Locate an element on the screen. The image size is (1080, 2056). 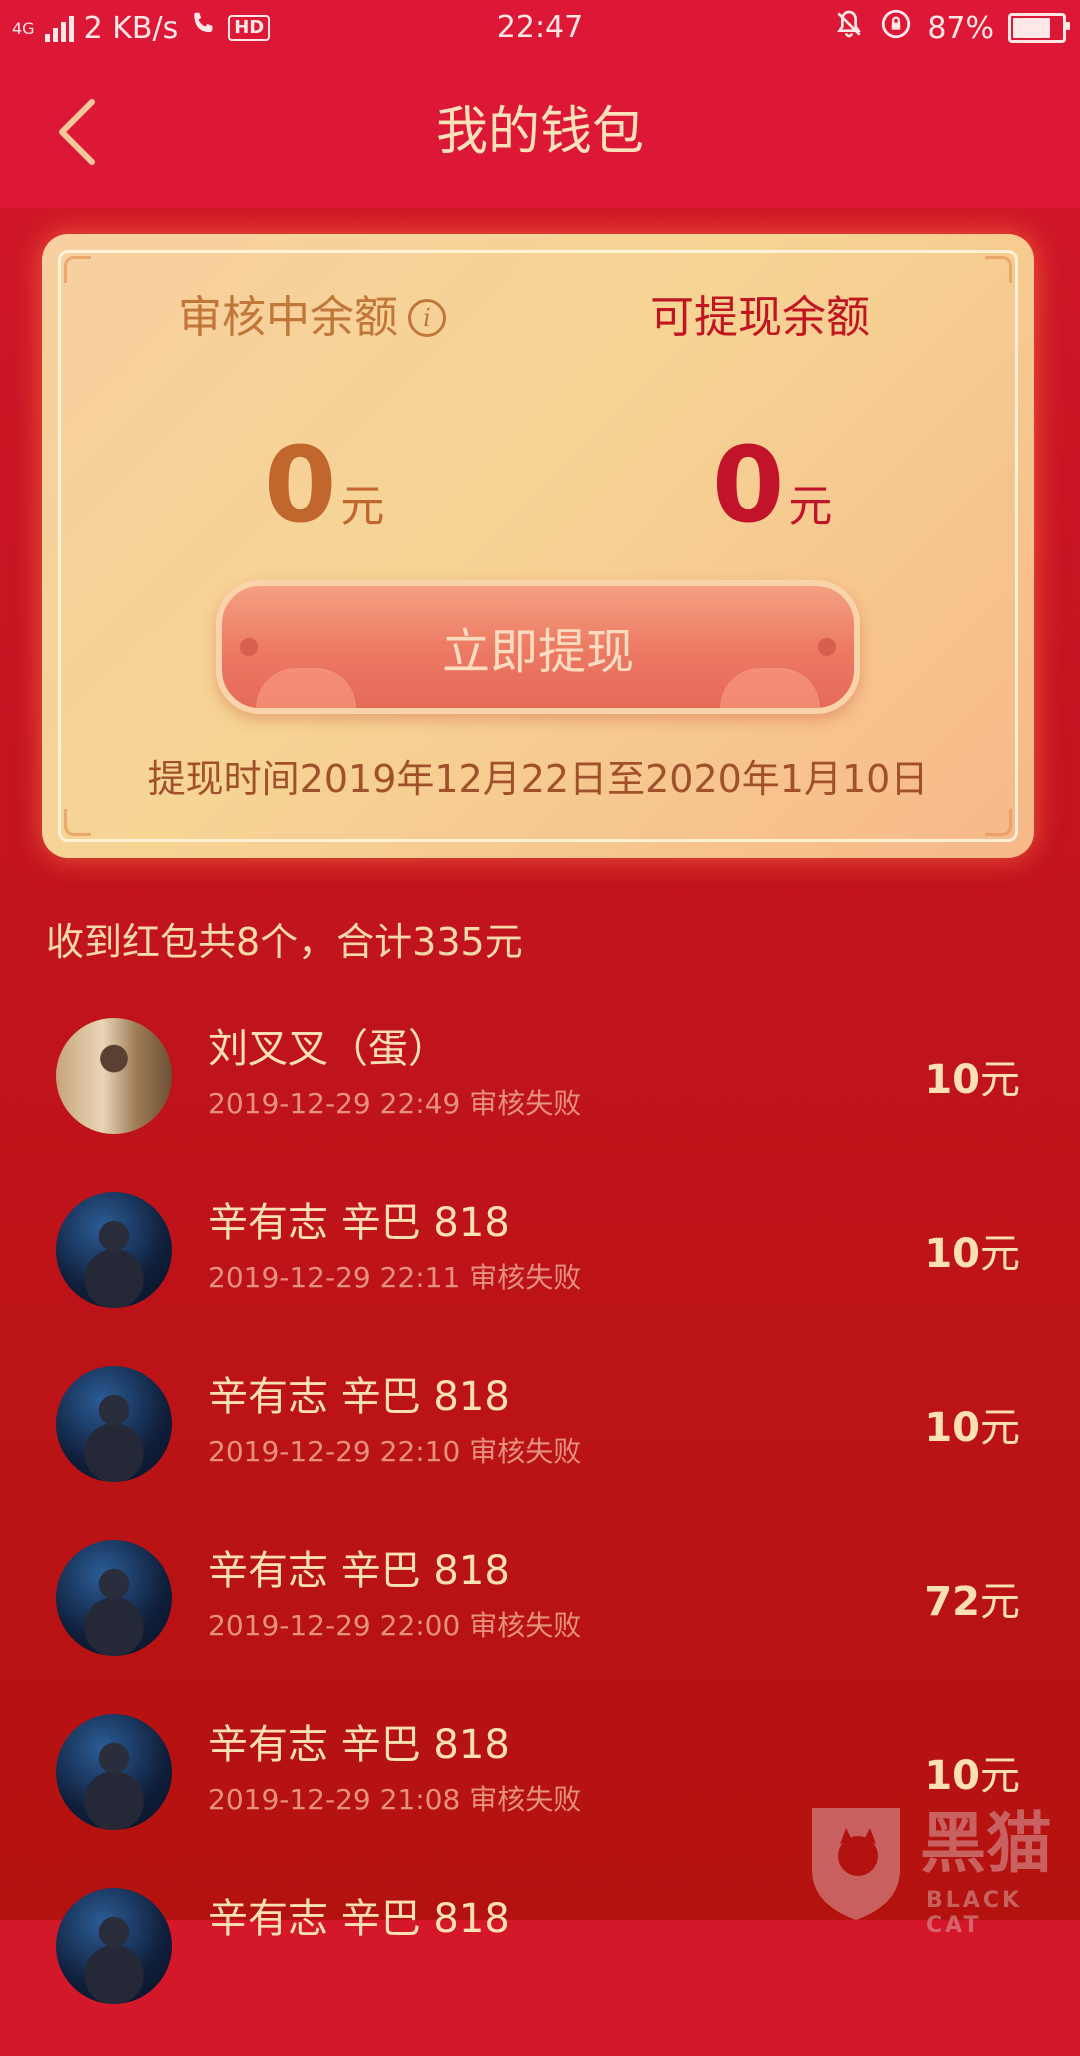
amount-value: 72 is located at coordinates (952, 1602).